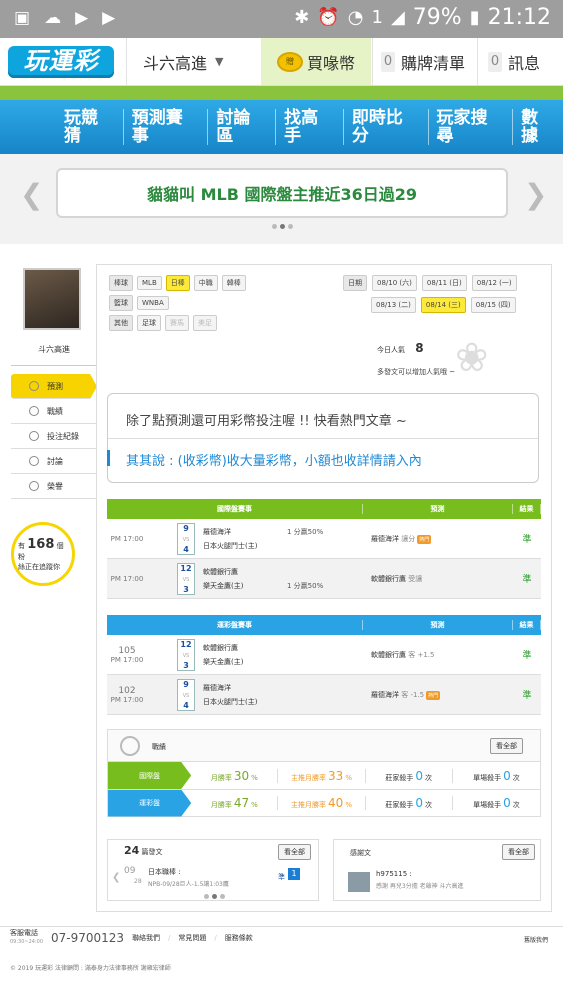 This screenshot has width=563, height=1000. I want to click on pick: 軟體銀行鷹, so click(388, 578).